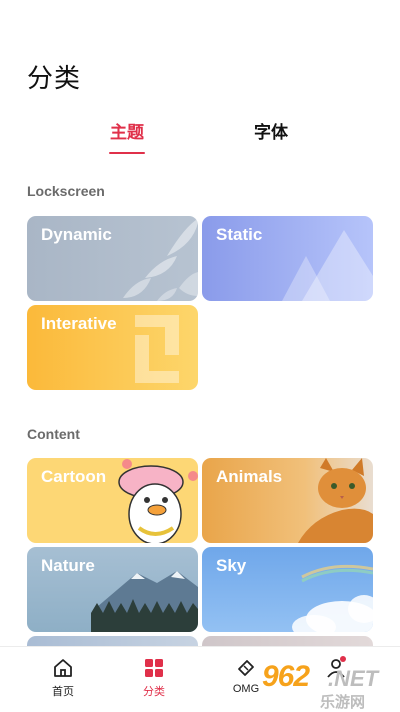  I want to click on grid-icon, so click(154, 668).